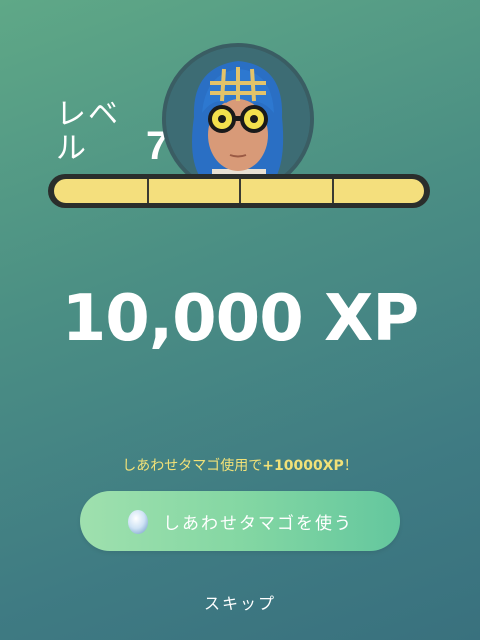  What do you see at coordinates (138, 522) in the screenshot?
I see `lucky-egg-icon` at bounding box center [138, 522].